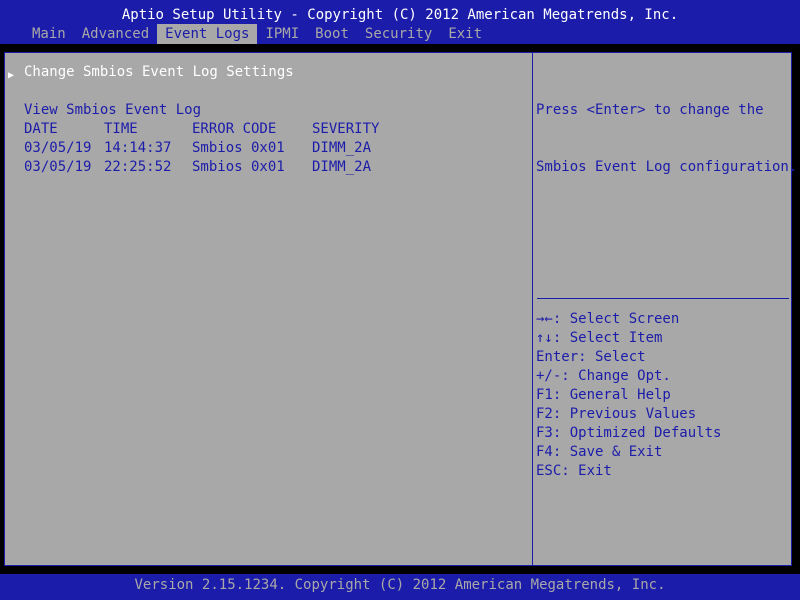 This screenshot has height=600, width=800. I want to click on table-header-severity: SEVERITY, so click(346, 129).